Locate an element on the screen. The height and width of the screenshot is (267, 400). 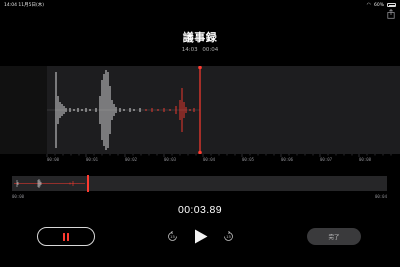
ruler-label: 00:05 is located at coordinates (248, 159).